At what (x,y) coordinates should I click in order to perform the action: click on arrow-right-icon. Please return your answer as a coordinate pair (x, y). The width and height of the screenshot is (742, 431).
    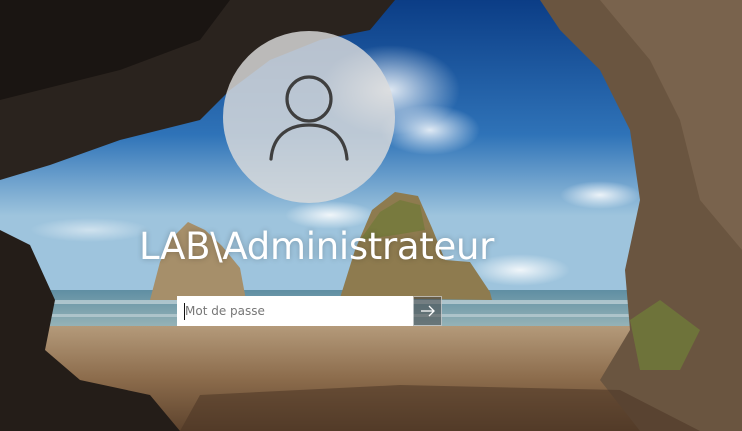
    Looking at the image, I should click on (427, 311).